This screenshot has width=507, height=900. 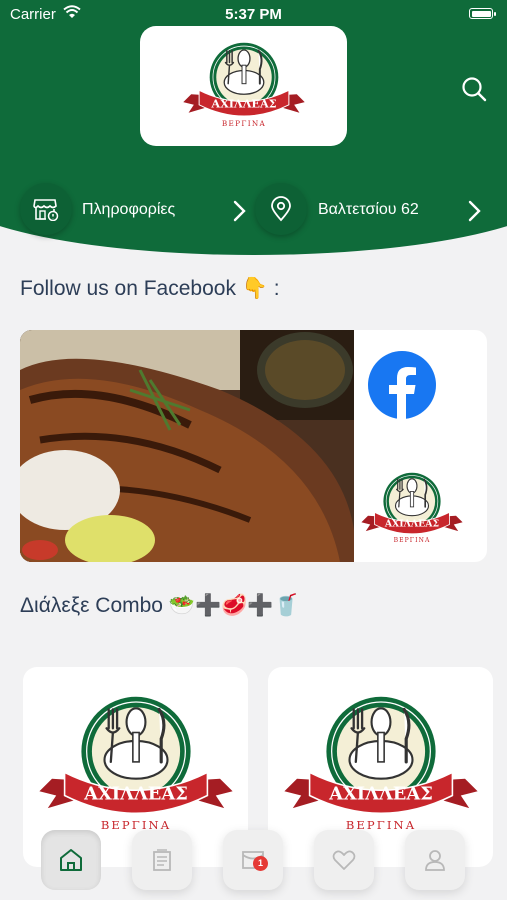 I want to click on heart-icon, so click(x=344, y=860).